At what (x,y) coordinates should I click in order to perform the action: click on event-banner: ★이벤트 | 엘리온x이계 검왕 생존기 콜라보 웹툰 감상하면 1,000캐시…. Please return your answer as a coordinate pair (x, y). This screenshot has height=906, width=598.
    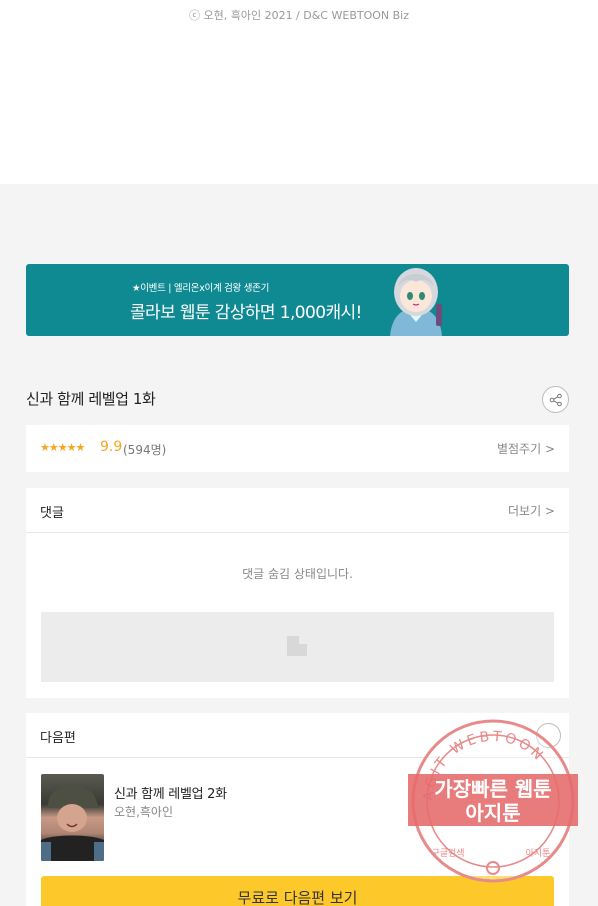
    Looking at the image, I should click on (297, 300).